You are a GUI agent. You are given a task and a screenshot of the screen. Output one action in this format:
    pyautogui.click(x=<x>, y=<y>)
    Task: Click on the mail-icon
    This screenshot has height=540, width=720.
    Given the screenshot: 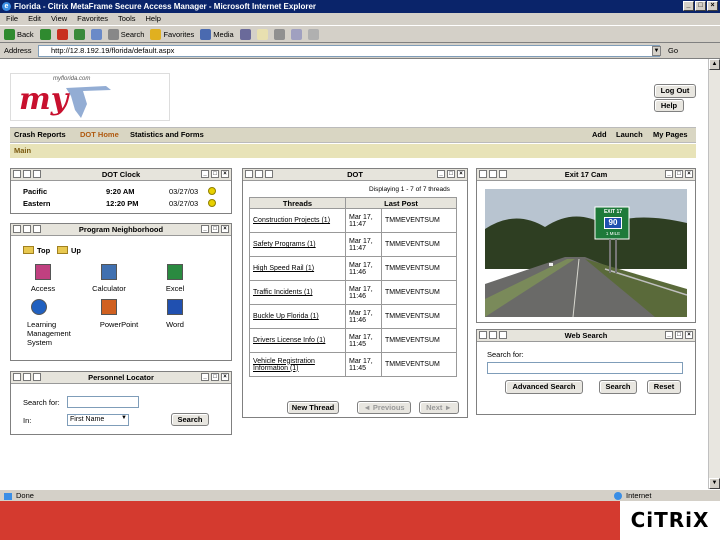 What is the action you would take?
    pyautogui.click(x=262, y=34)
    